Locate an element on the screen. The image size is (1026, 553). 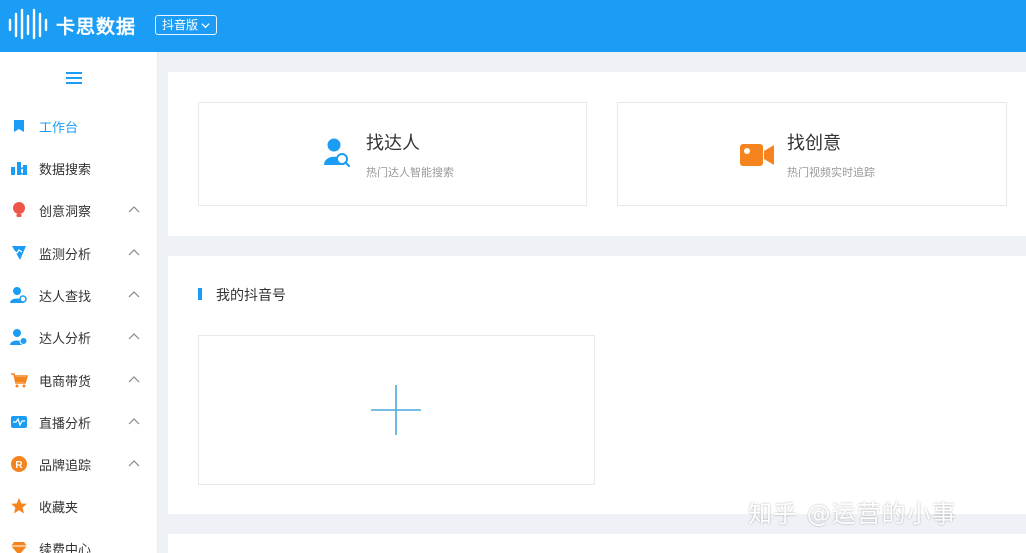
sidebar-item-workbench: 工作台 is located at coordinates (78, 126).